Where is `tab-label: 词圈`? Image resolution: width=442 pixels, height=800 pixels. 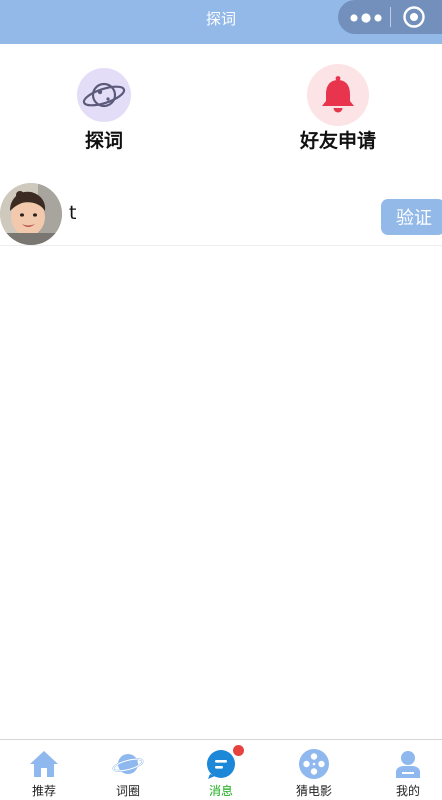 tab-label: 词圈 is located at coordinates (127, 791).